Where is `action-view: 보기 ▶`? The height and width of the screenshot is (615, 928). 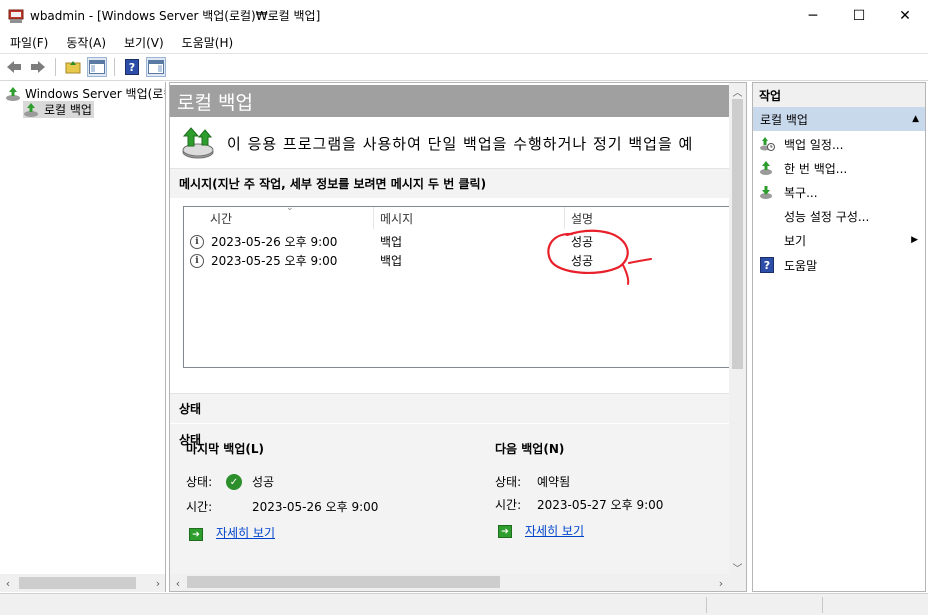
action-view: 보기 ▶ is located at coordinates (839, 240).